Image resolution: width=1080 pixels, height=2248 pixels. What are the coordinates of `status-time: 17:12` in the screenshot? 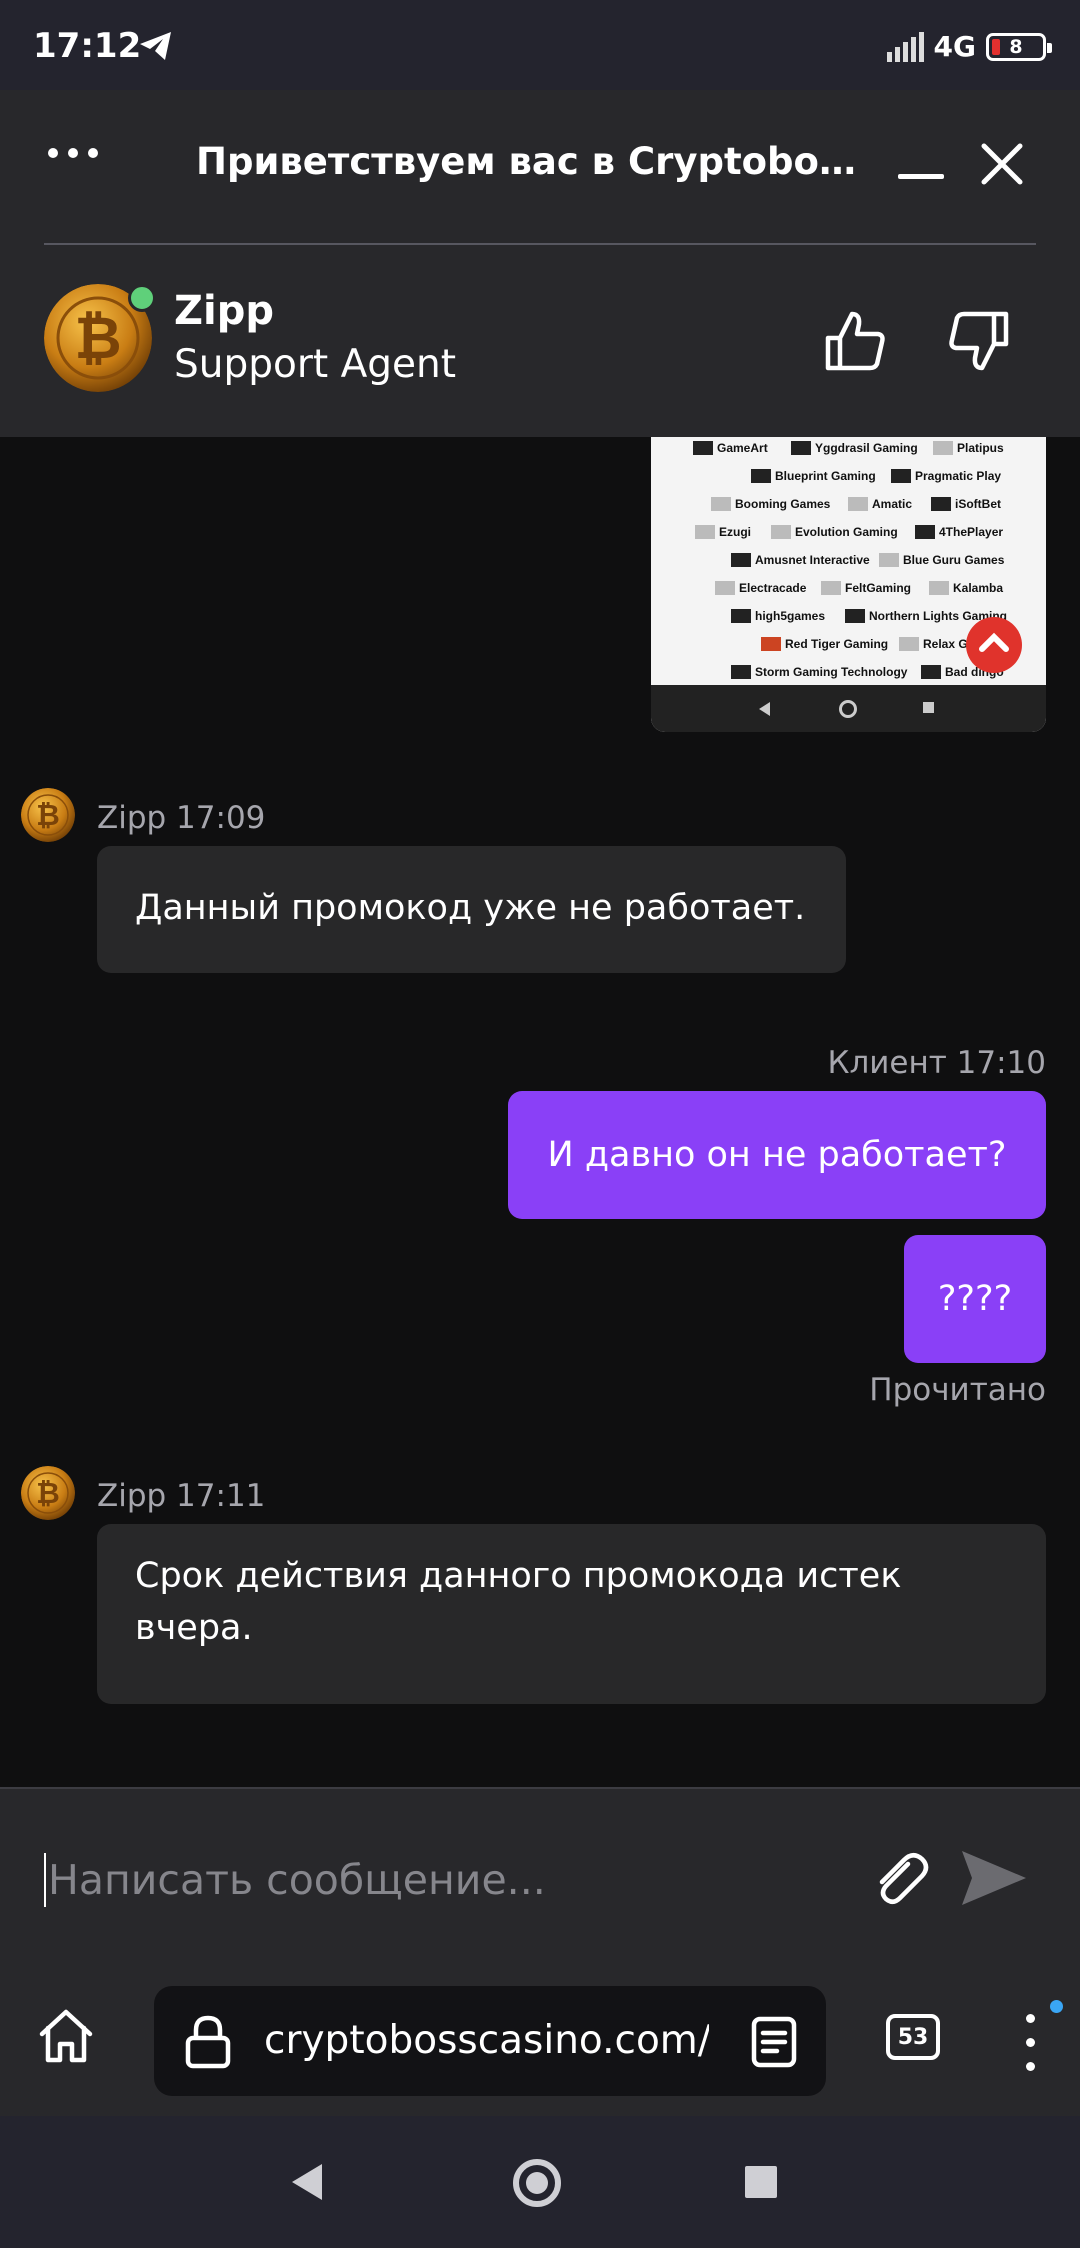 It's located at (87, 46).